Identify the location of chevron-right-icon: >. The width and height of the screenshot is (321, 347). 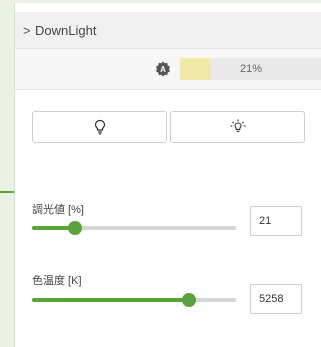
(27, 30).